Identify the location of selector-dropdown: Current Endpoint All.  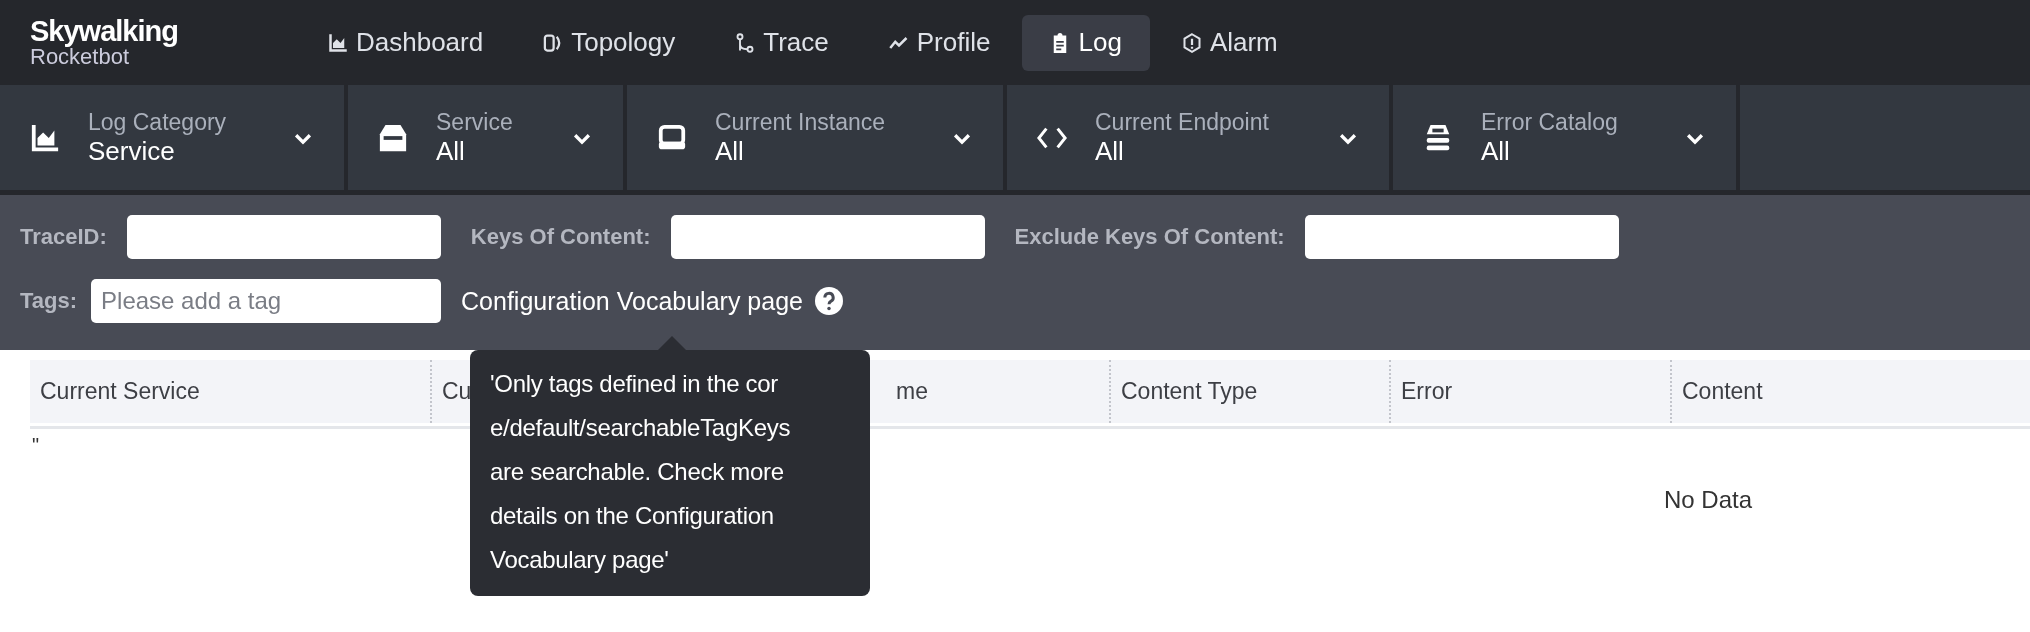
(1200, 137).